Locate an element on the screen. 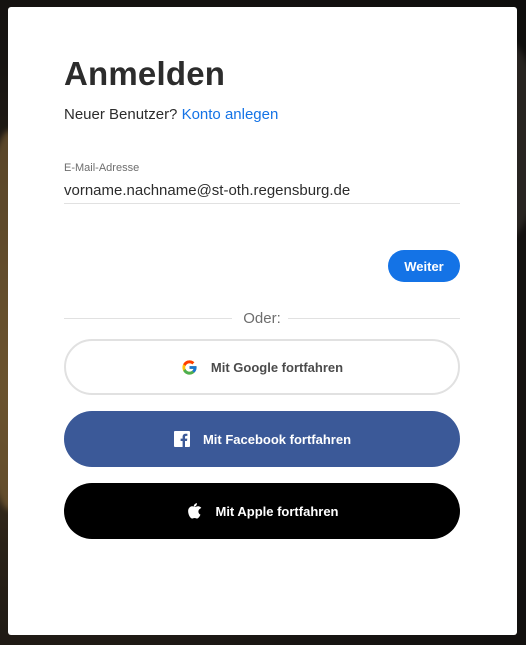 This screenshot has height=645, width=526. new-user-line: Neuer Benutzer? Konto anlegen is located at coordinates (171, 114).